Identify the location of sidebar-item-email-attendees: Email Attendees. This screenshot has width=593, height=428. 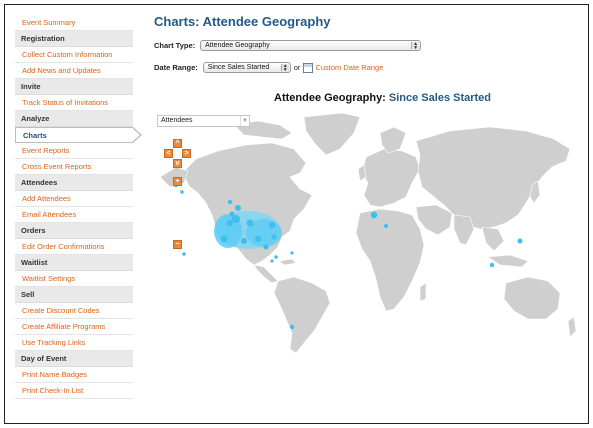
(74, 215).